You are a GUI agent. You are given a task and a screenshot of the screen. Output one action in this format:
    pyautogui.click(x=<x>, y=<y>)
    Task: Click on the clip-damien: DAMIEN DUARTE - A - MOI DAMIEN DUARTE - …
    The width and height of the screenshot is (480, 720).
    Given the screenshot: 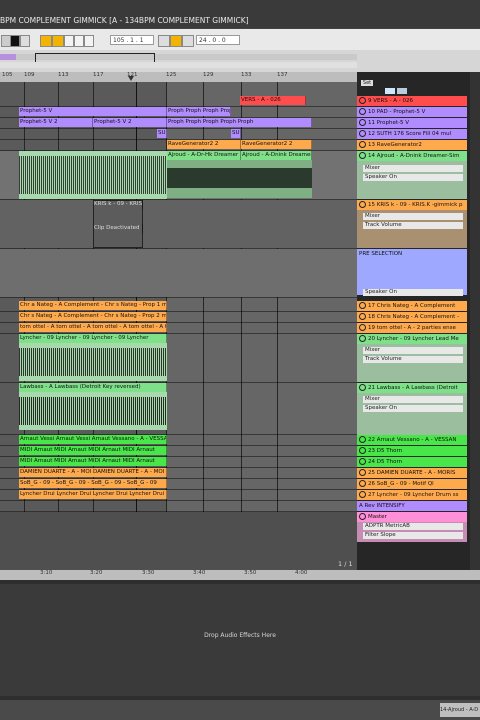 What is the action you would take?
    pyautogui.click(x=93, y=472)
    